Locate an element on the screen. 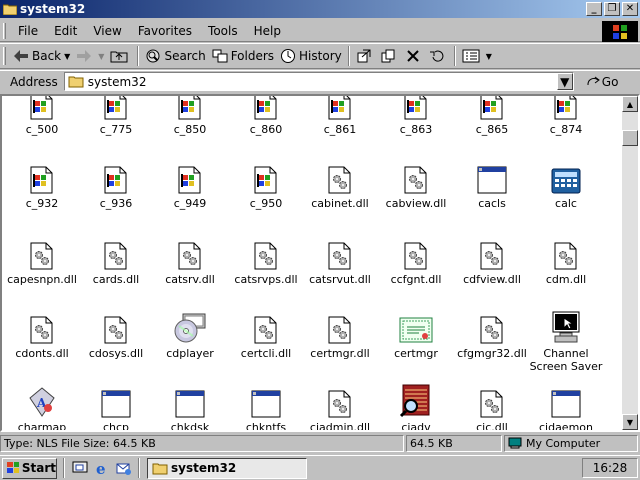 The image size is (640, 480). my-computer-icon is located at coordinates (515, 443).